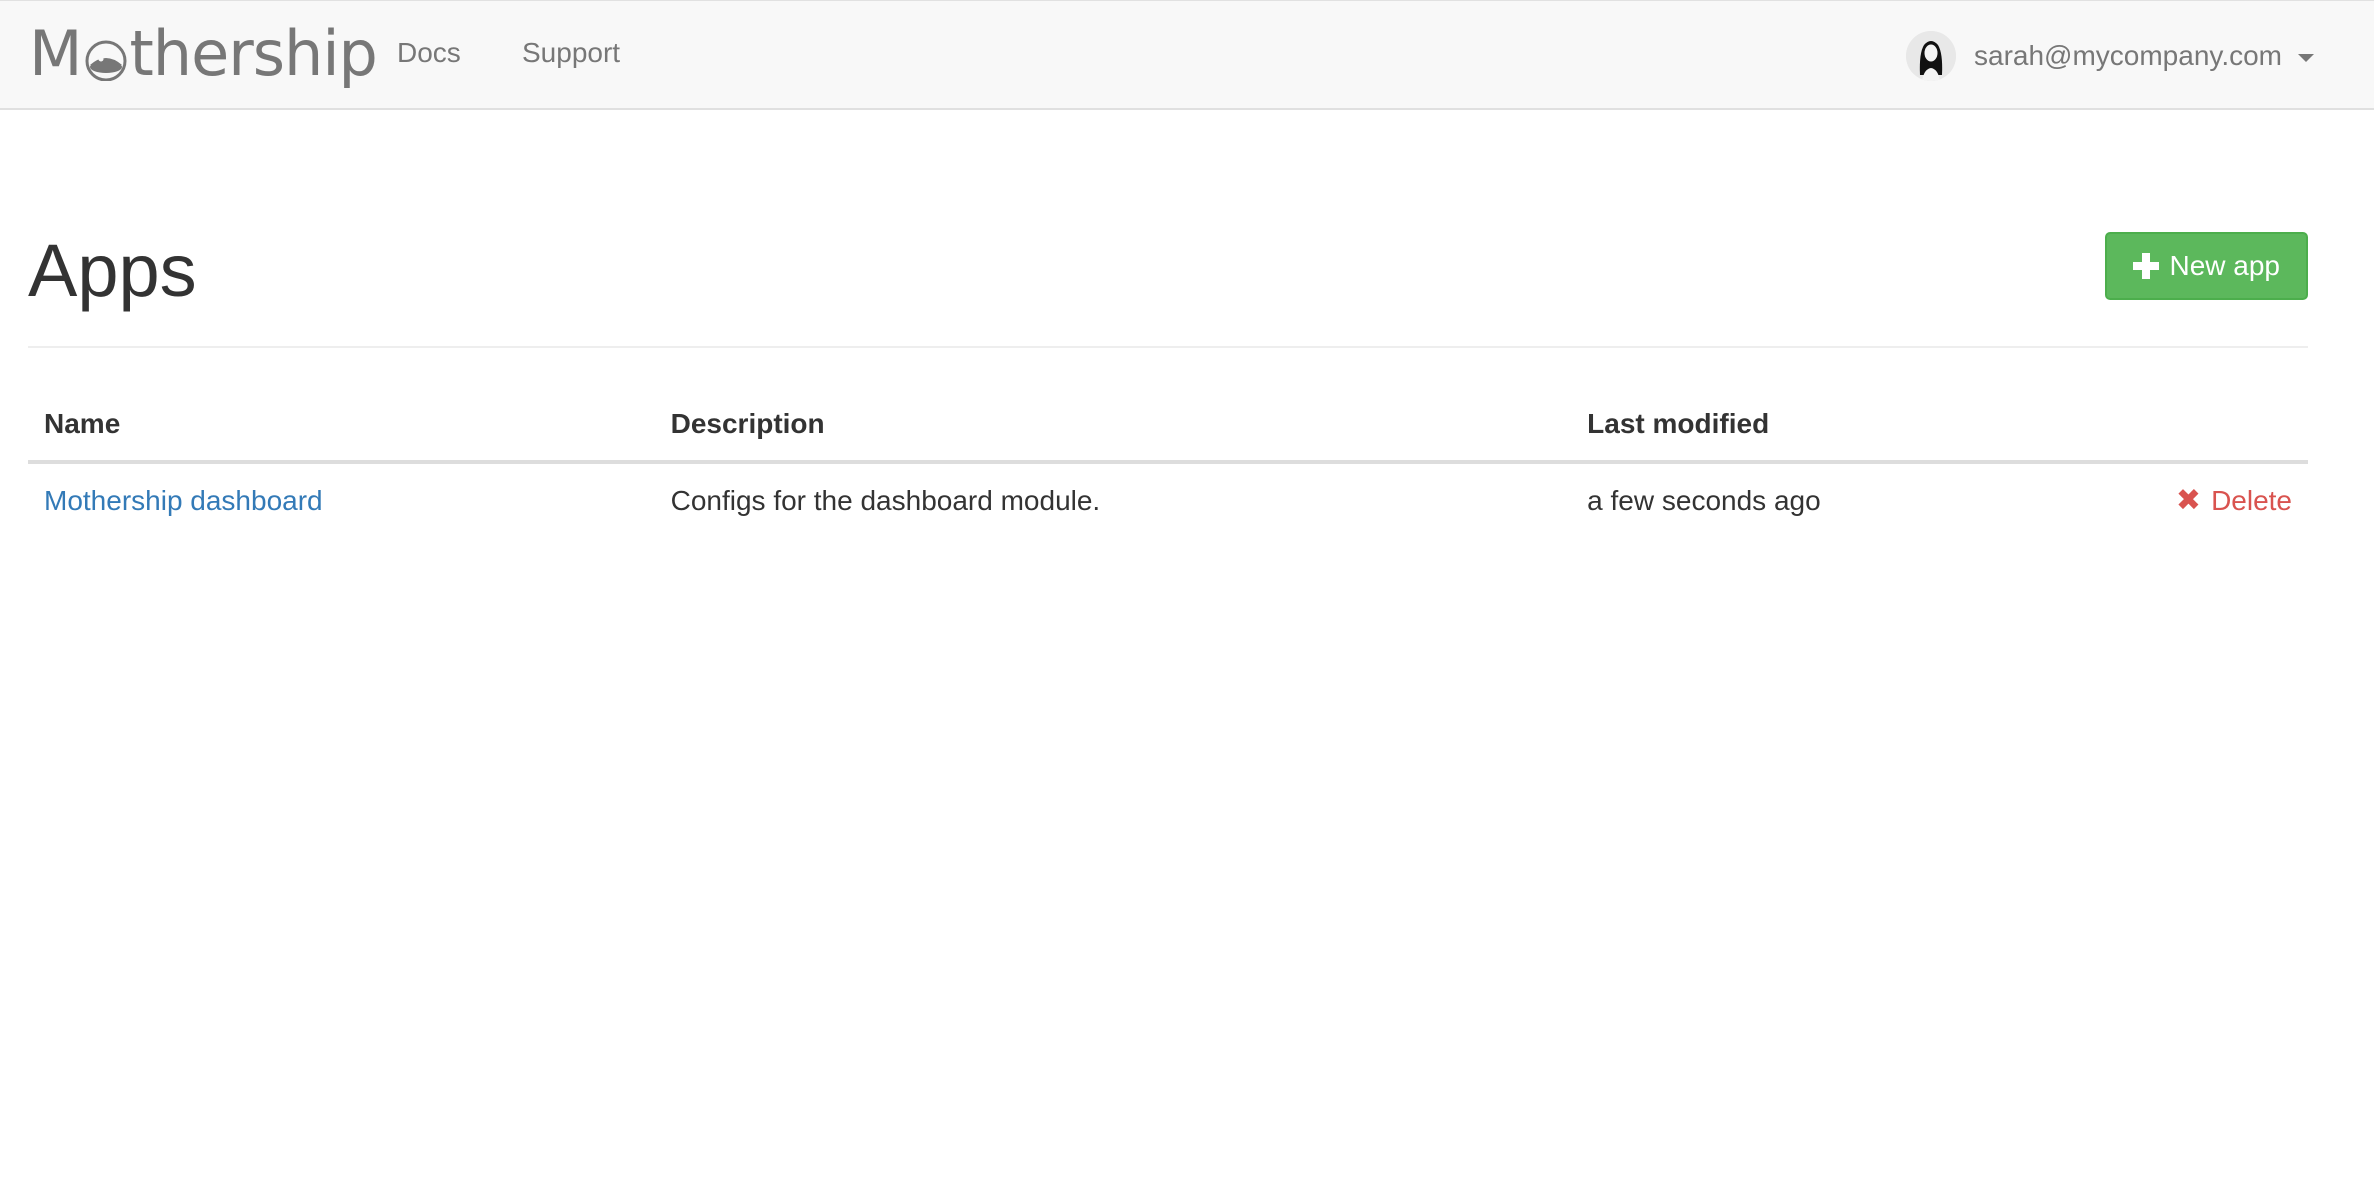  Describe the element at coordinates (2128, 55) in the screenshot. I see `user-email: sarah@mycompany.com` at that location.